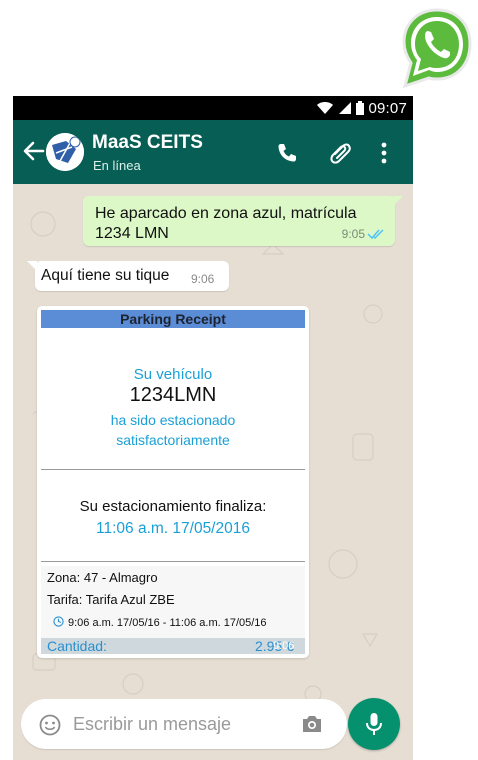  What do you see at coordinates (284, 646) in the screenshot?
I see `image-time: 9:06` at bounding box center [284, 646].